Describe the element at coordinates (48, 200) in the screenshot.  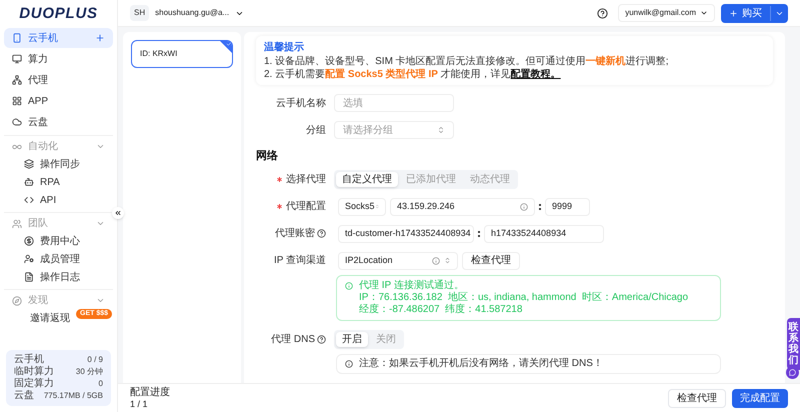
I see `sidebar-item: API` at that location.